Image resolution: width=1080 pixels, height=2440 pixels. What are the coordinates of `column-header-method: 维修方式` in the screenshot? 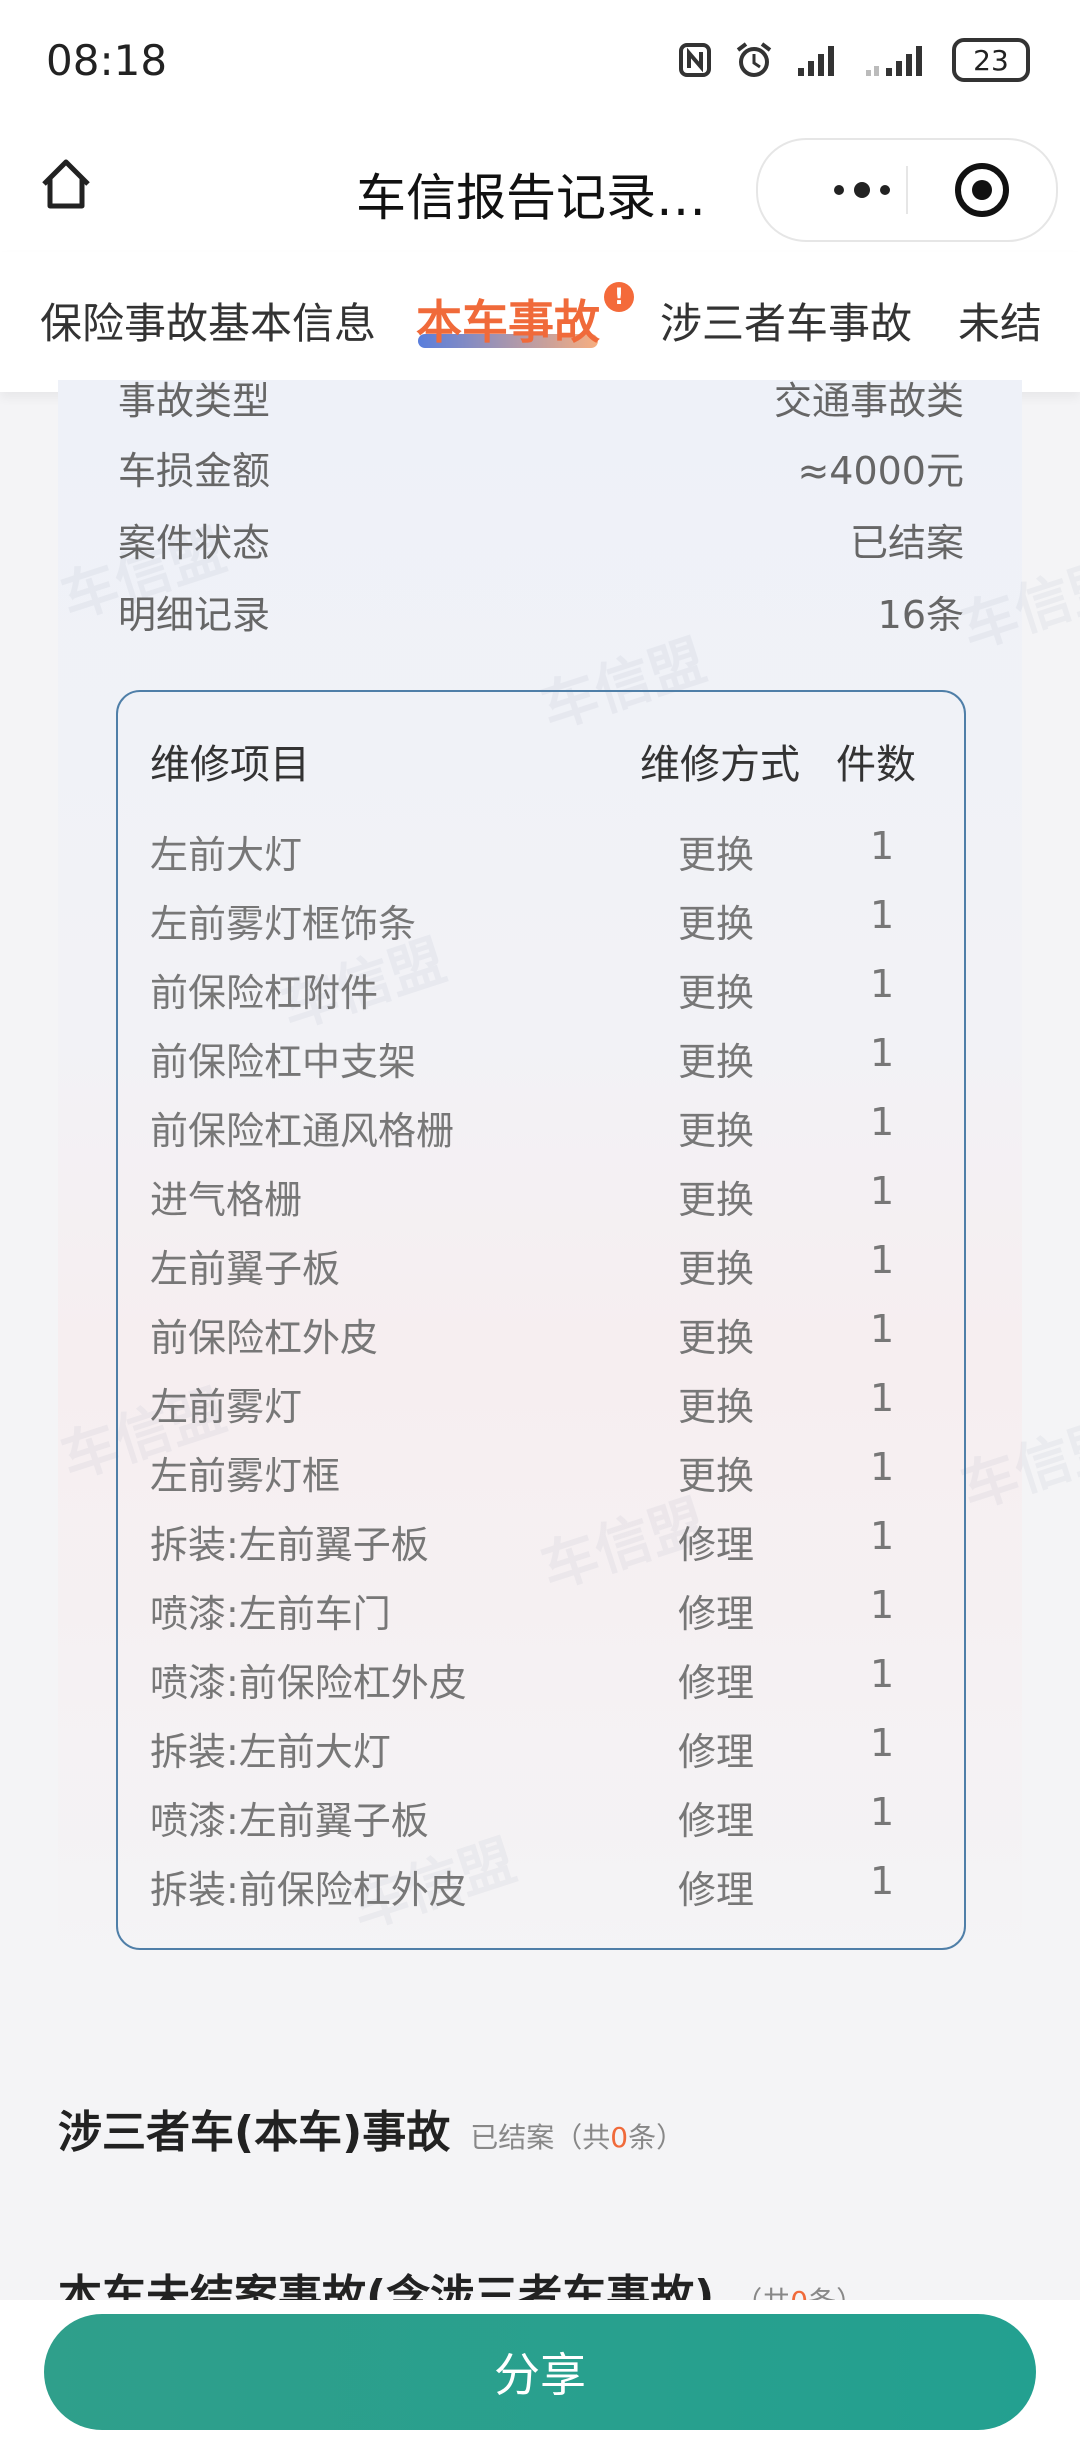 It's located at (720, 765).